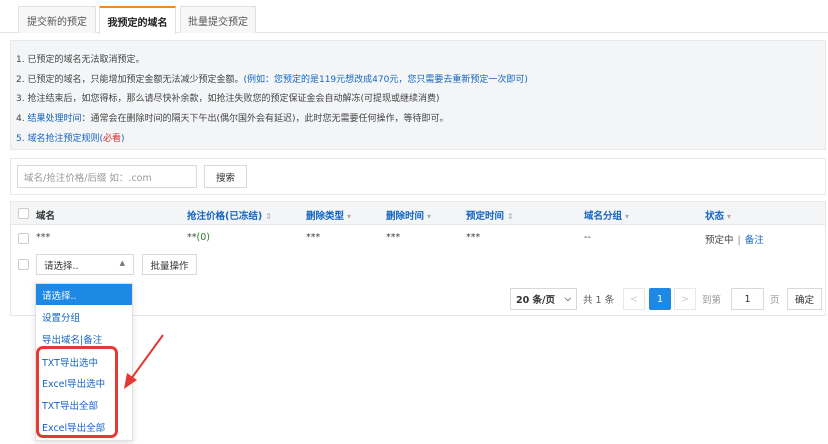 This screenshot has height=444, width=828. Describe the element at coordinates (203, 237) in the screenshot. I see `row-price-value: (0)` at that location.